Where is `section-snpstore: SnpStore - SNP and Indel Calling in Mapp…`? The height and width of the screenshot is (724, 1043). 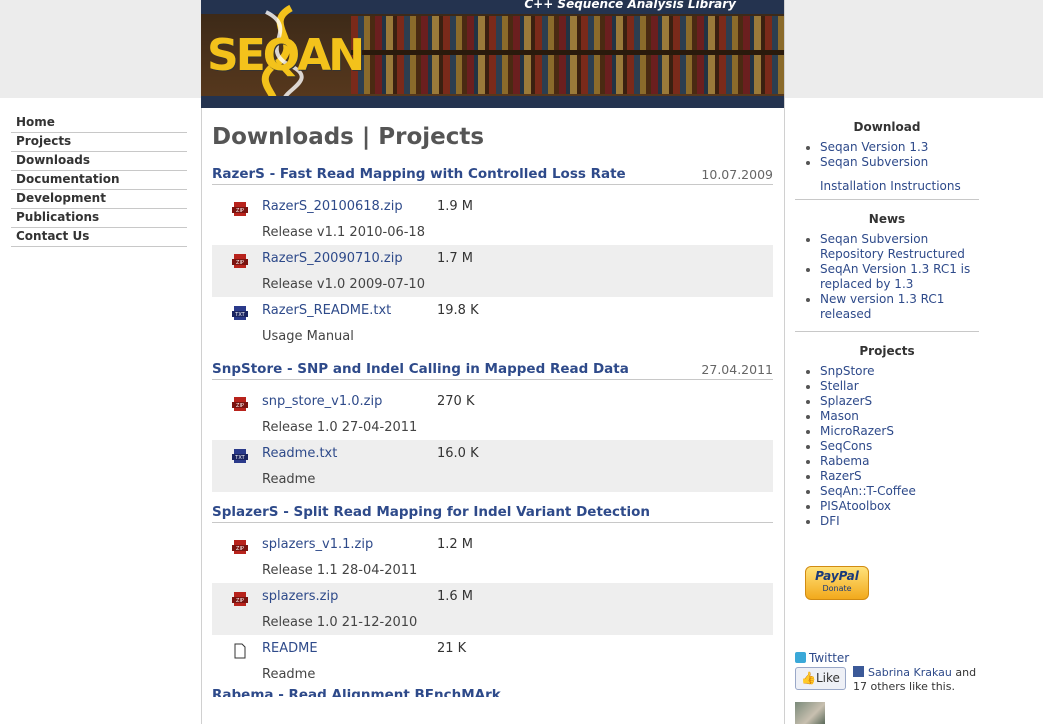
section-snpstore: SnpStore - SNP and Indel Calling in Mapp… is located at coordinates (492, 420).